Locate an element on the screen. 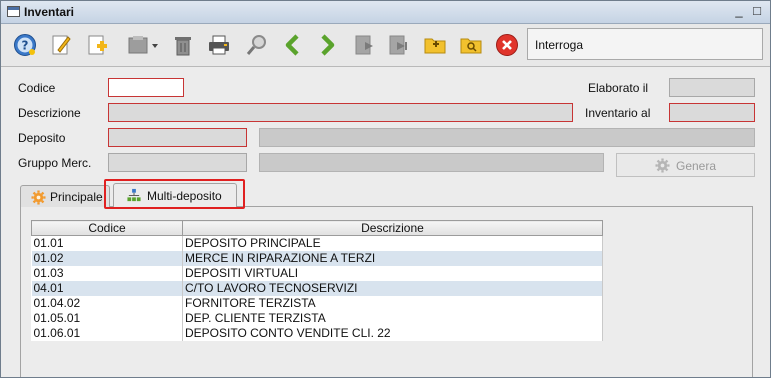  new-document-icon is located at coordinates (97, 45).